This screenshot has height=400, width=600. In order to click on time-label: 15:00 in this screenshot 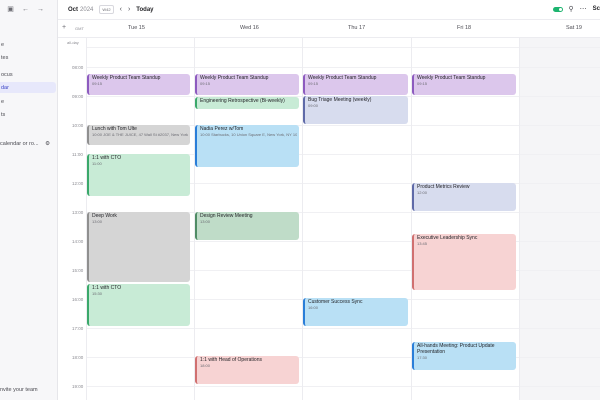, I will do `click(78, 270)`.